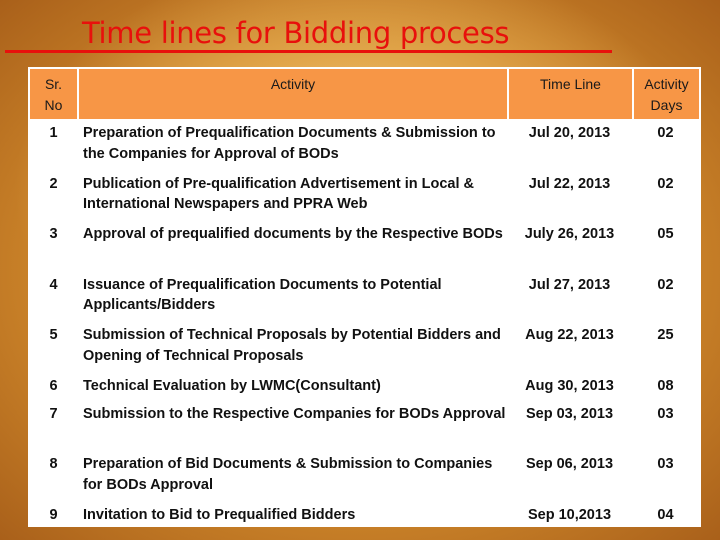 The image size is (720, 540). What do you see at coordinates (569, 234) in the screenshot?
I see `time-line-cell: July 26, 2013` at bounding box center [569, 234].